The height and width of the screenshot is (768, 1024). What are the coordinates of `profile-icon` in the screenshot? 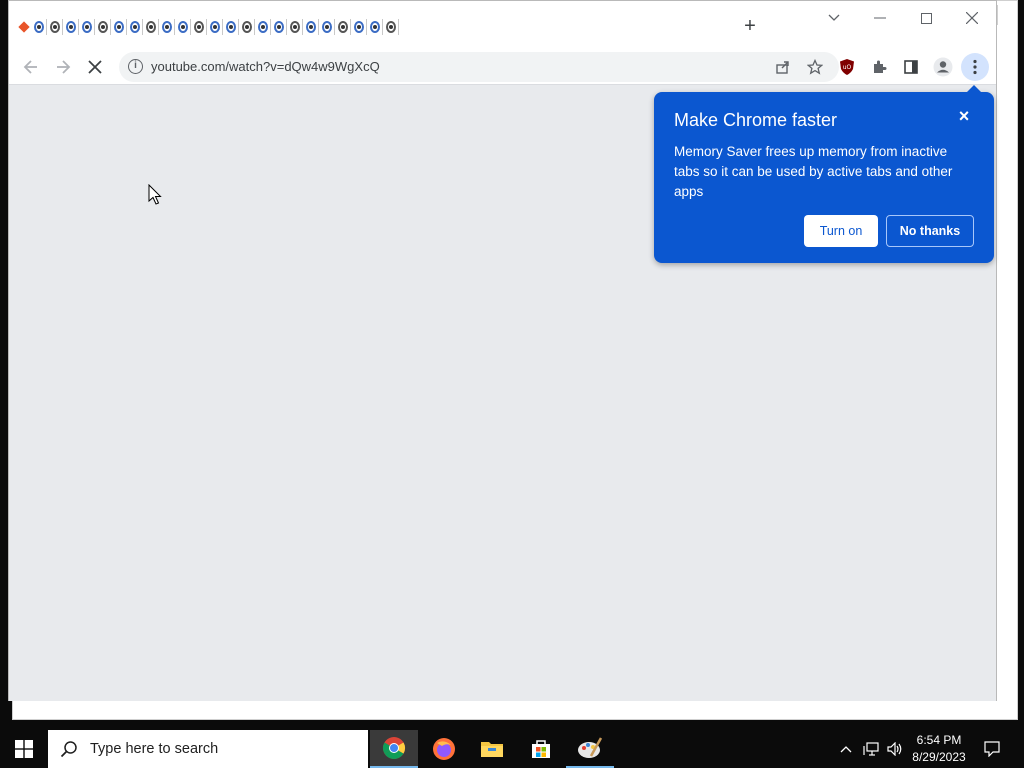 It's located at (943, 67).